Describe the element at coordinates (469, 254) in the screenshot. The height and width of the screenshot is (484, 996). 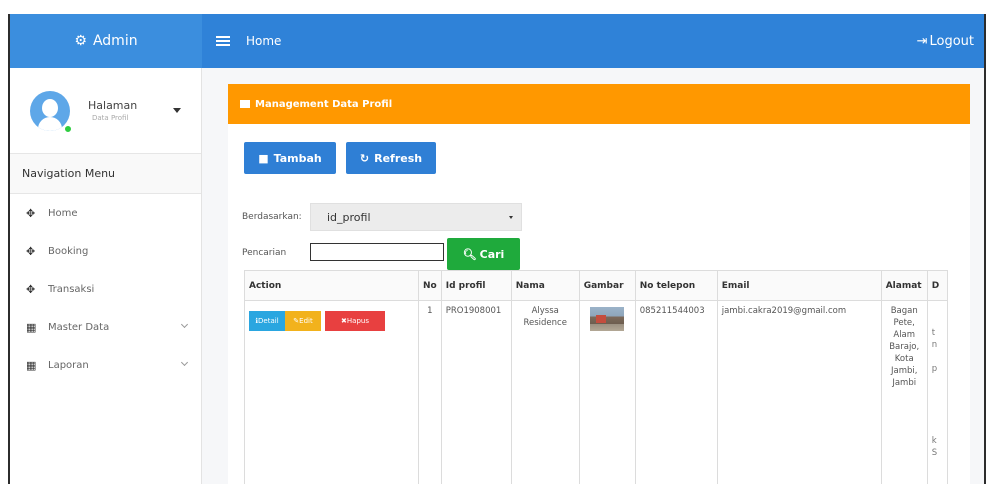
I see `search-icon: 🔍︎` at that location.